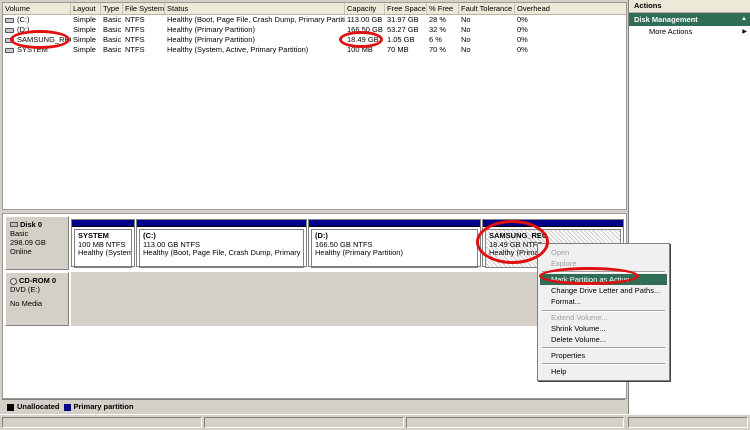 The width and height of the screenshot is (750, 430). I want to click on menu-item-explore: Explore, so click(564, 263).